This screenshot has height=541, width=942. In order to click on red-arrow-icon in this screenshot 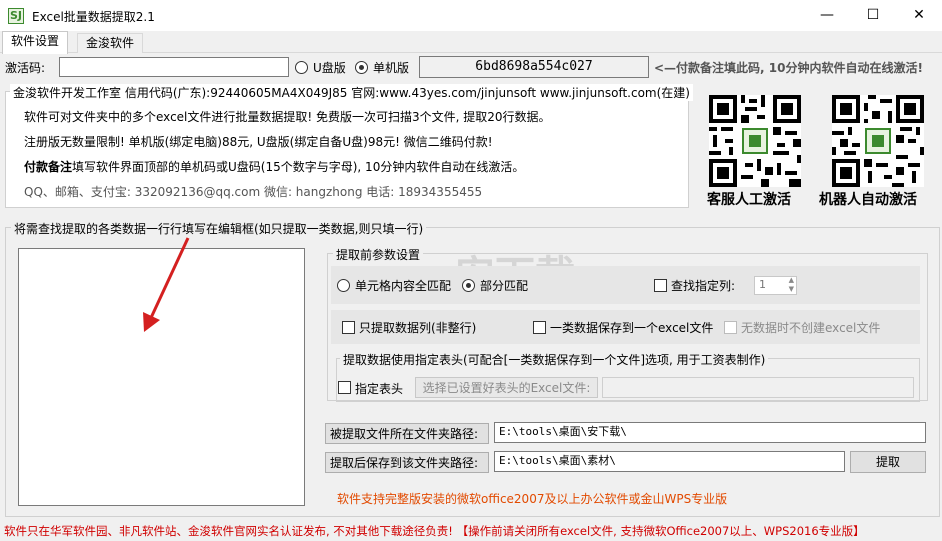, I will do `click(166, 284)`.